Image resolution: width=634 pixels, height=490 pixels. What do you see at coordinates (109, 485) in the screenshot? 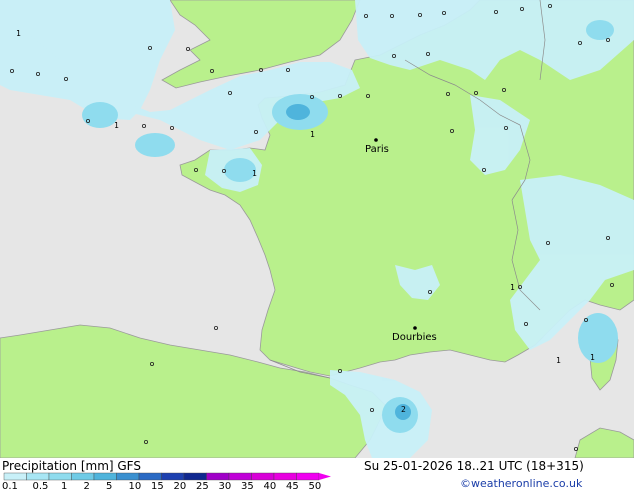
I see `scale-tick-label: 5` at bounding box center [109, 485].